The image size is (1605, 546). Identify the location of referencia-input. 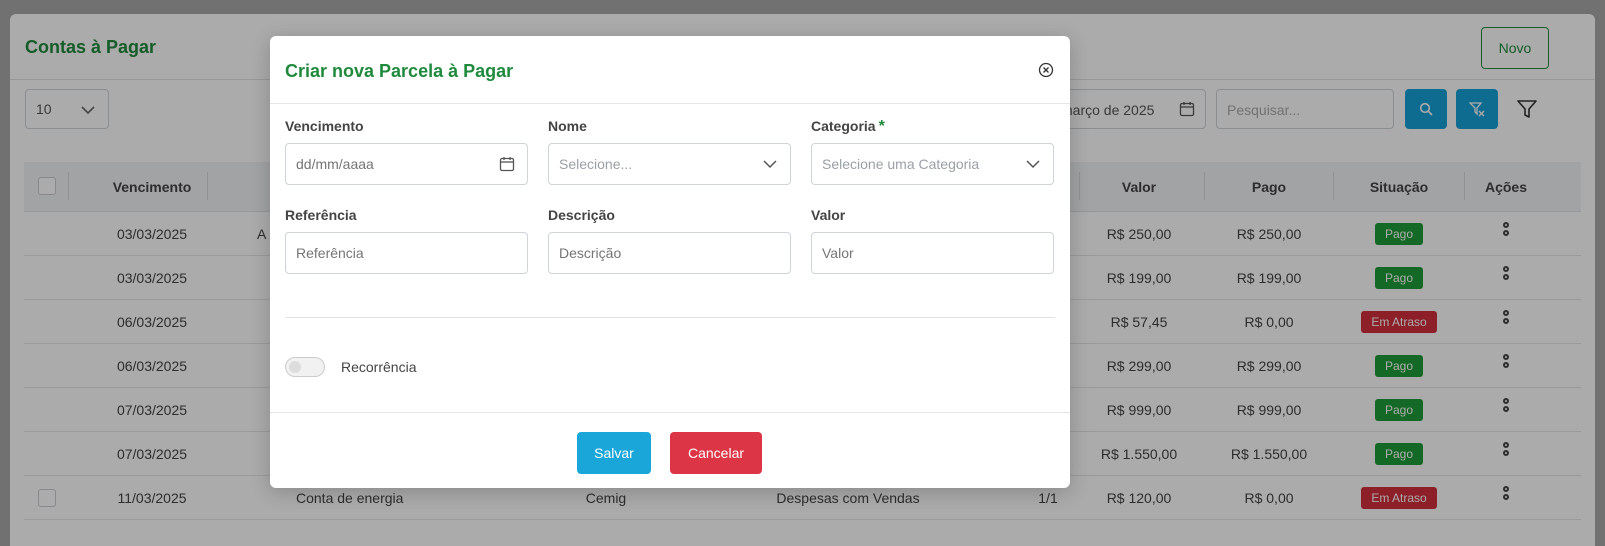
(398, 253).